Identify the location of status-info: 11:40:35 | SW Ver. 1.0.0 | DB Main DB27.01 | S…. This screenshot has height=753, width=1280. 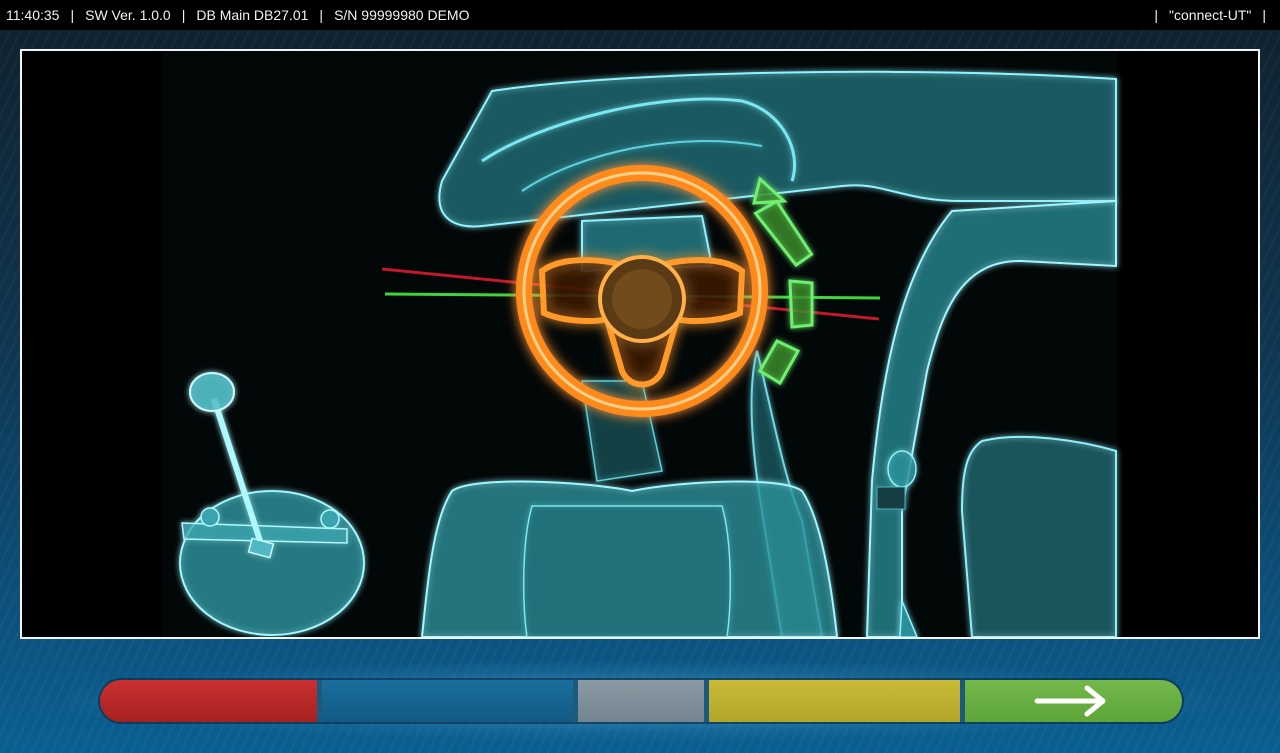
(237, 15).